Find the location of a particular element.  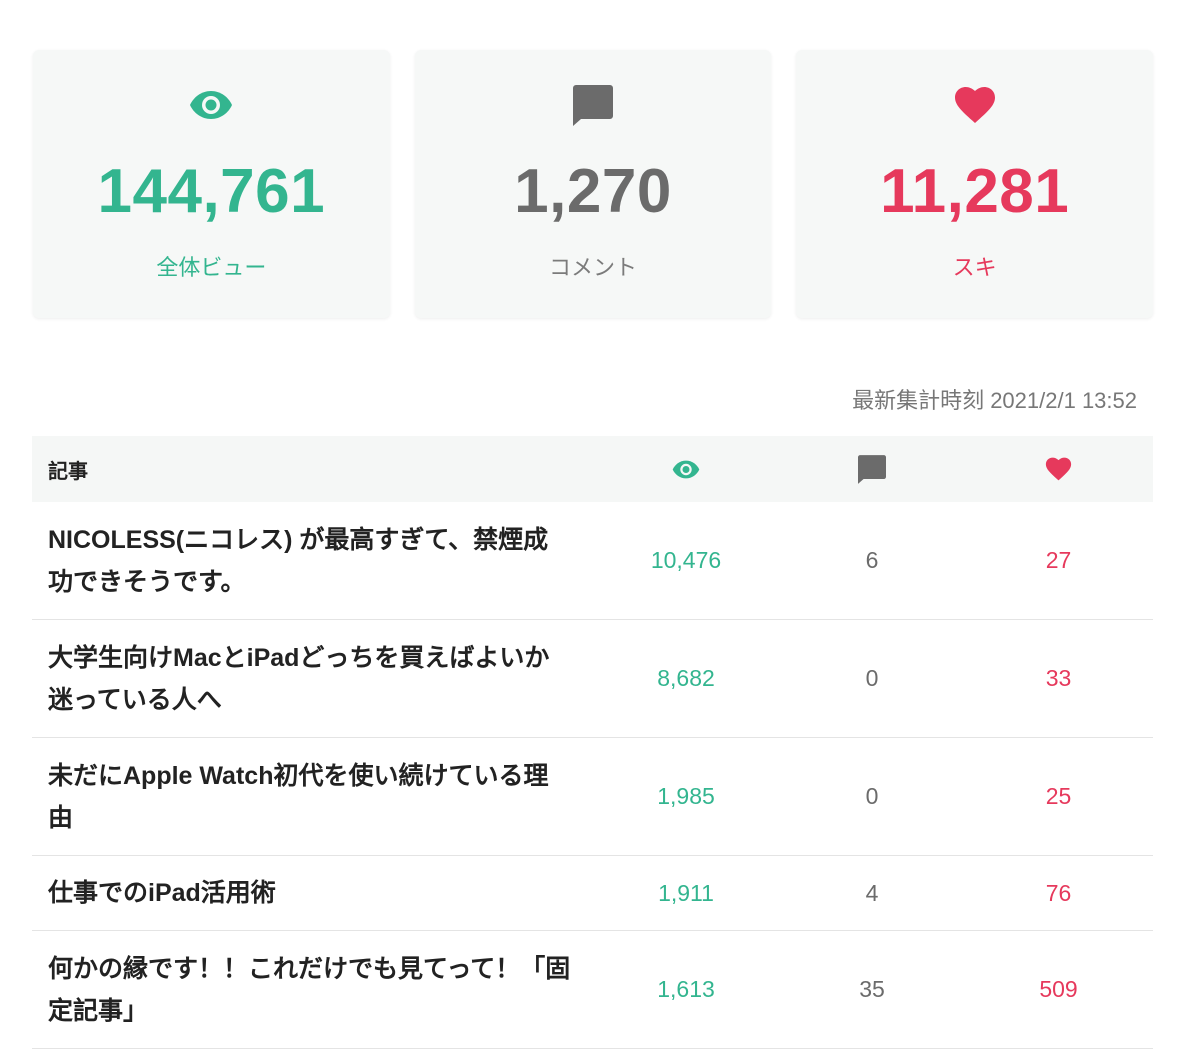

header-article-label: 記事 is located at coordinates (68, 471).